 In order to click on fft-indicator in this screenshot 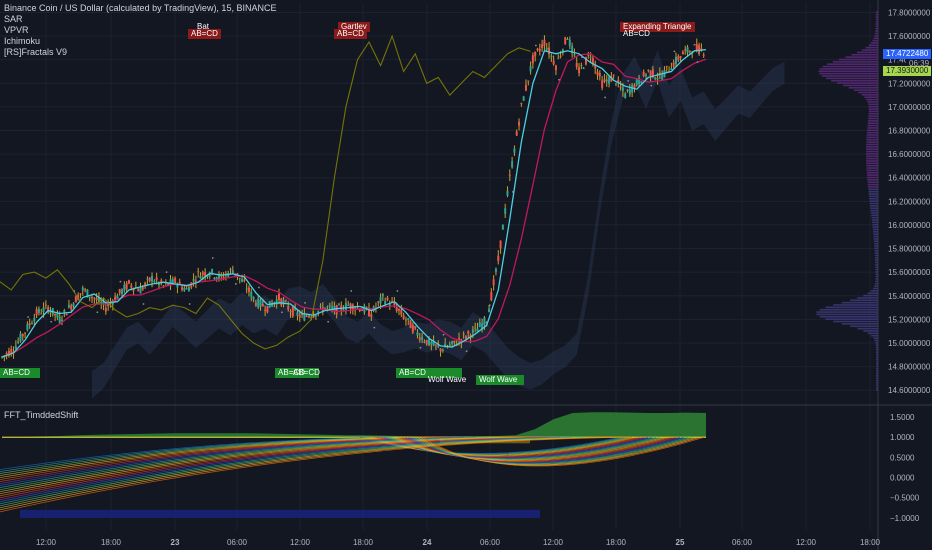, I will do `click(353, 465)`.